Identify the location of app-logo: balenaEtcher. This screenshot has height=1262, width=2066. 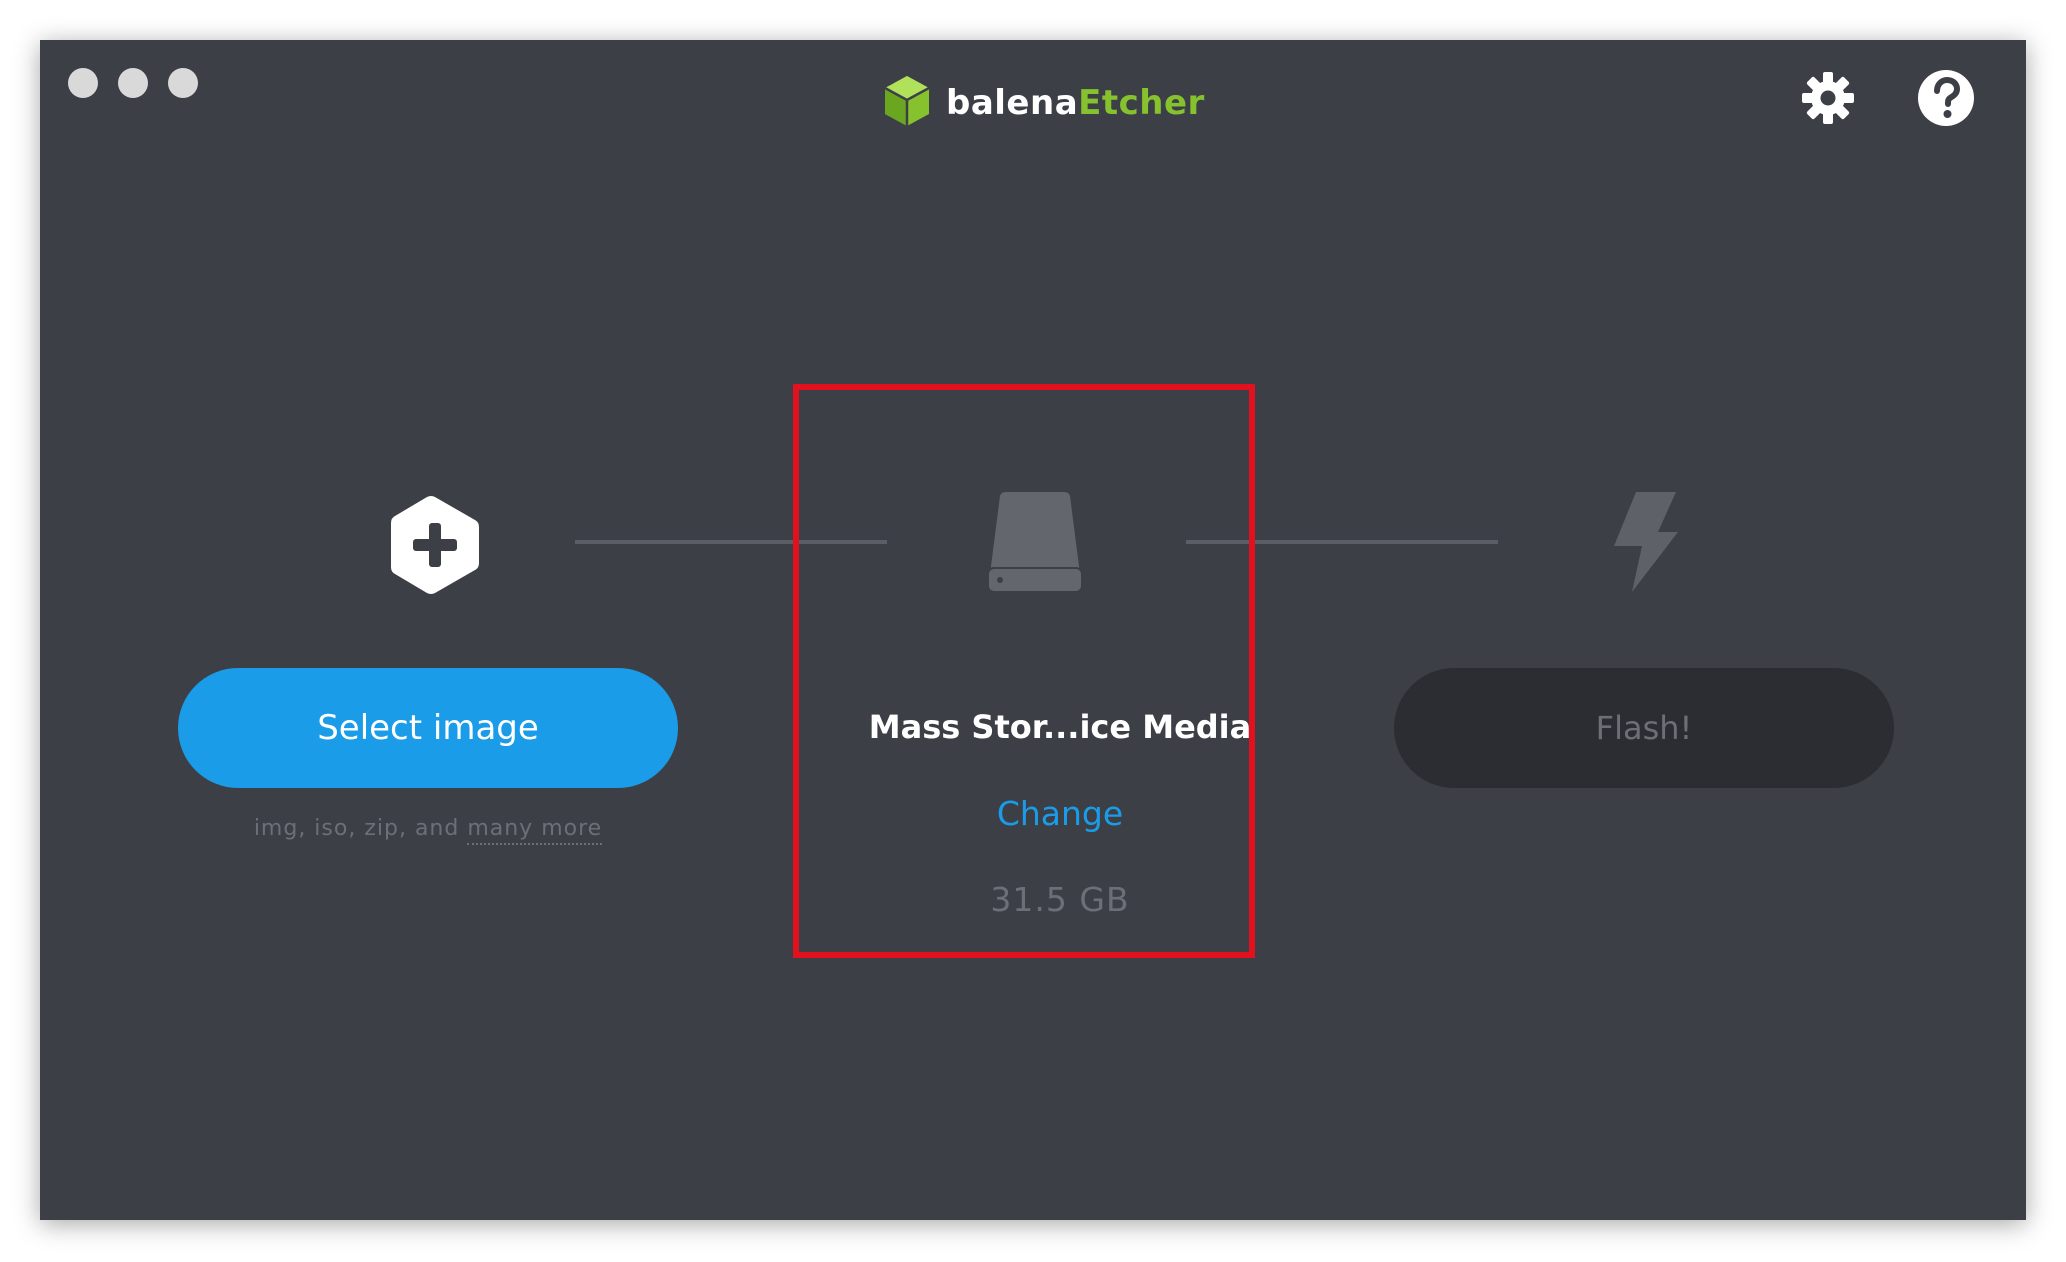
(1043, 103).